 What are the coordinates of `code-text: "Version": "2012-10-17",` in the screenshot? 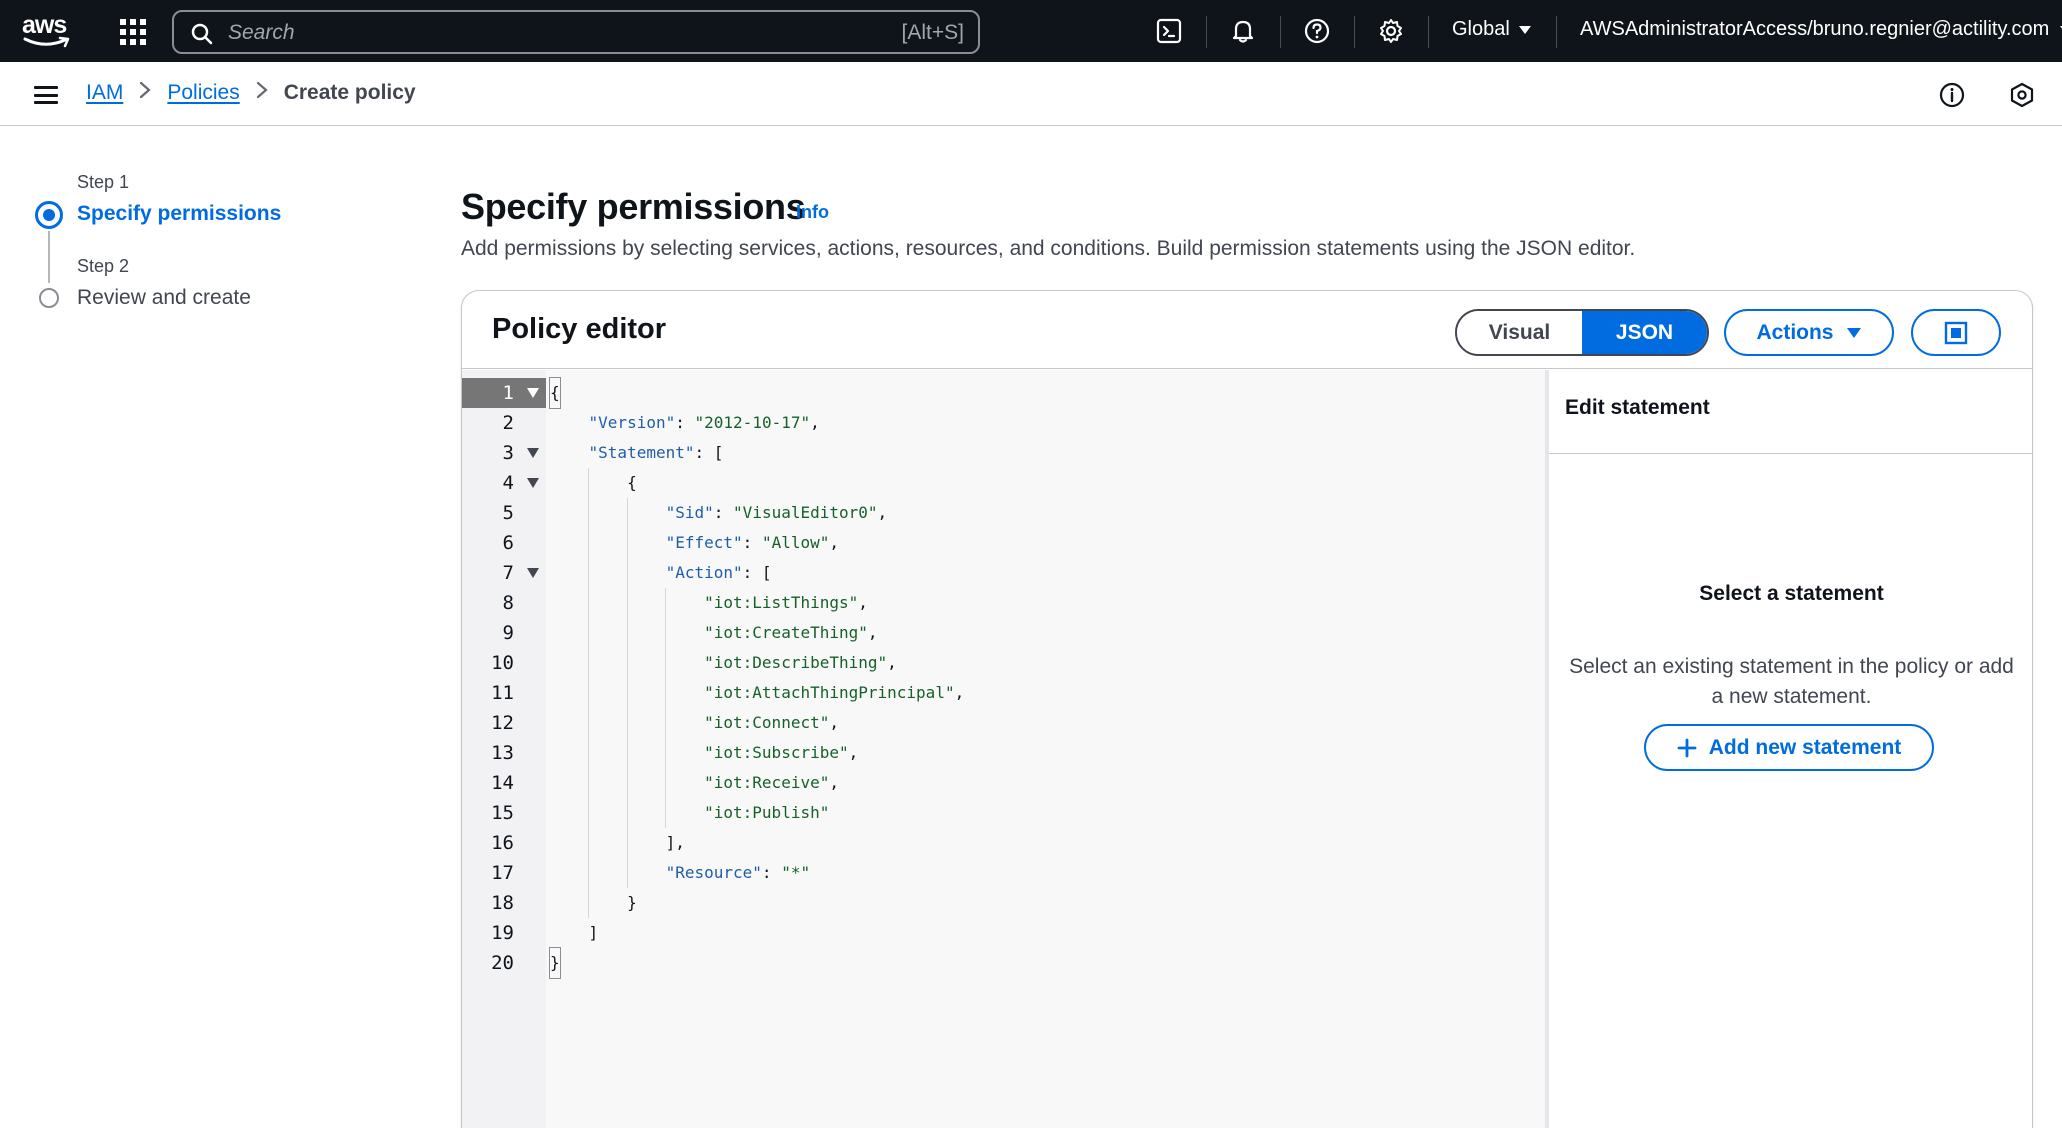 It's located at (704, 422).